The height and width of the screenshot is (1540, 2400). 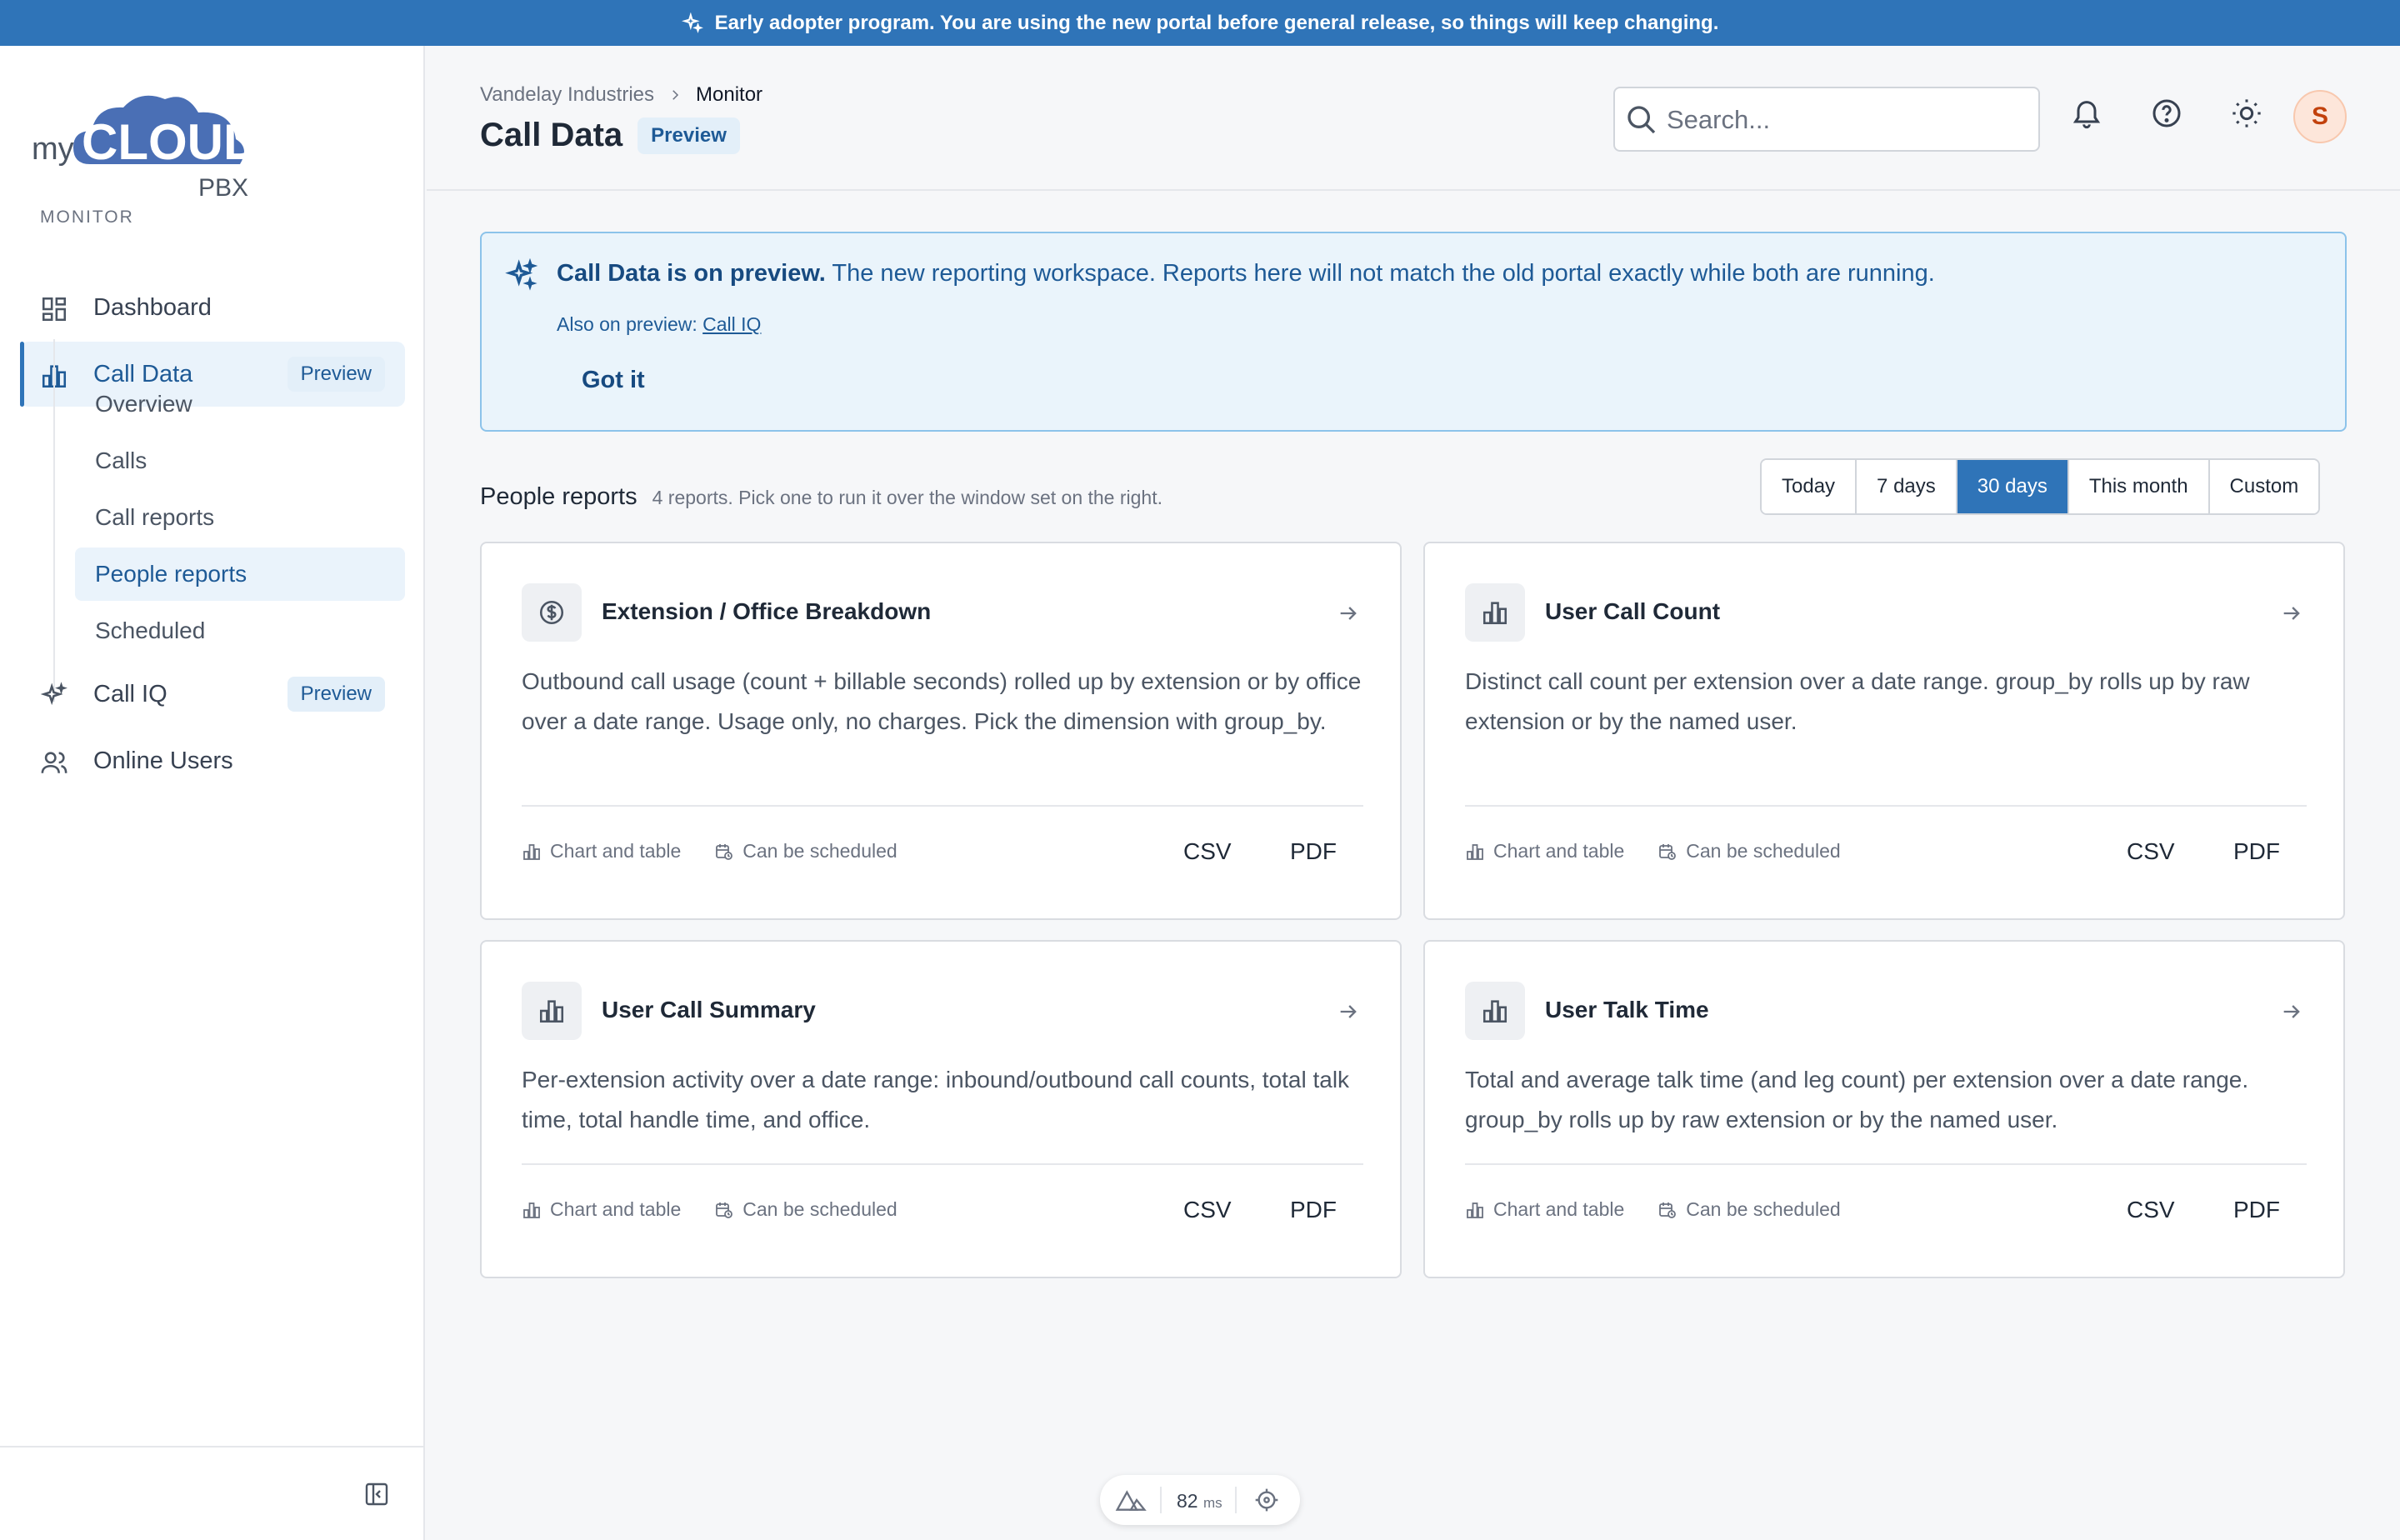 What do you see at coordinates (613, 380) in the screenshot?
I see `got-it-button: Got it` at bounding box center [613, 380].